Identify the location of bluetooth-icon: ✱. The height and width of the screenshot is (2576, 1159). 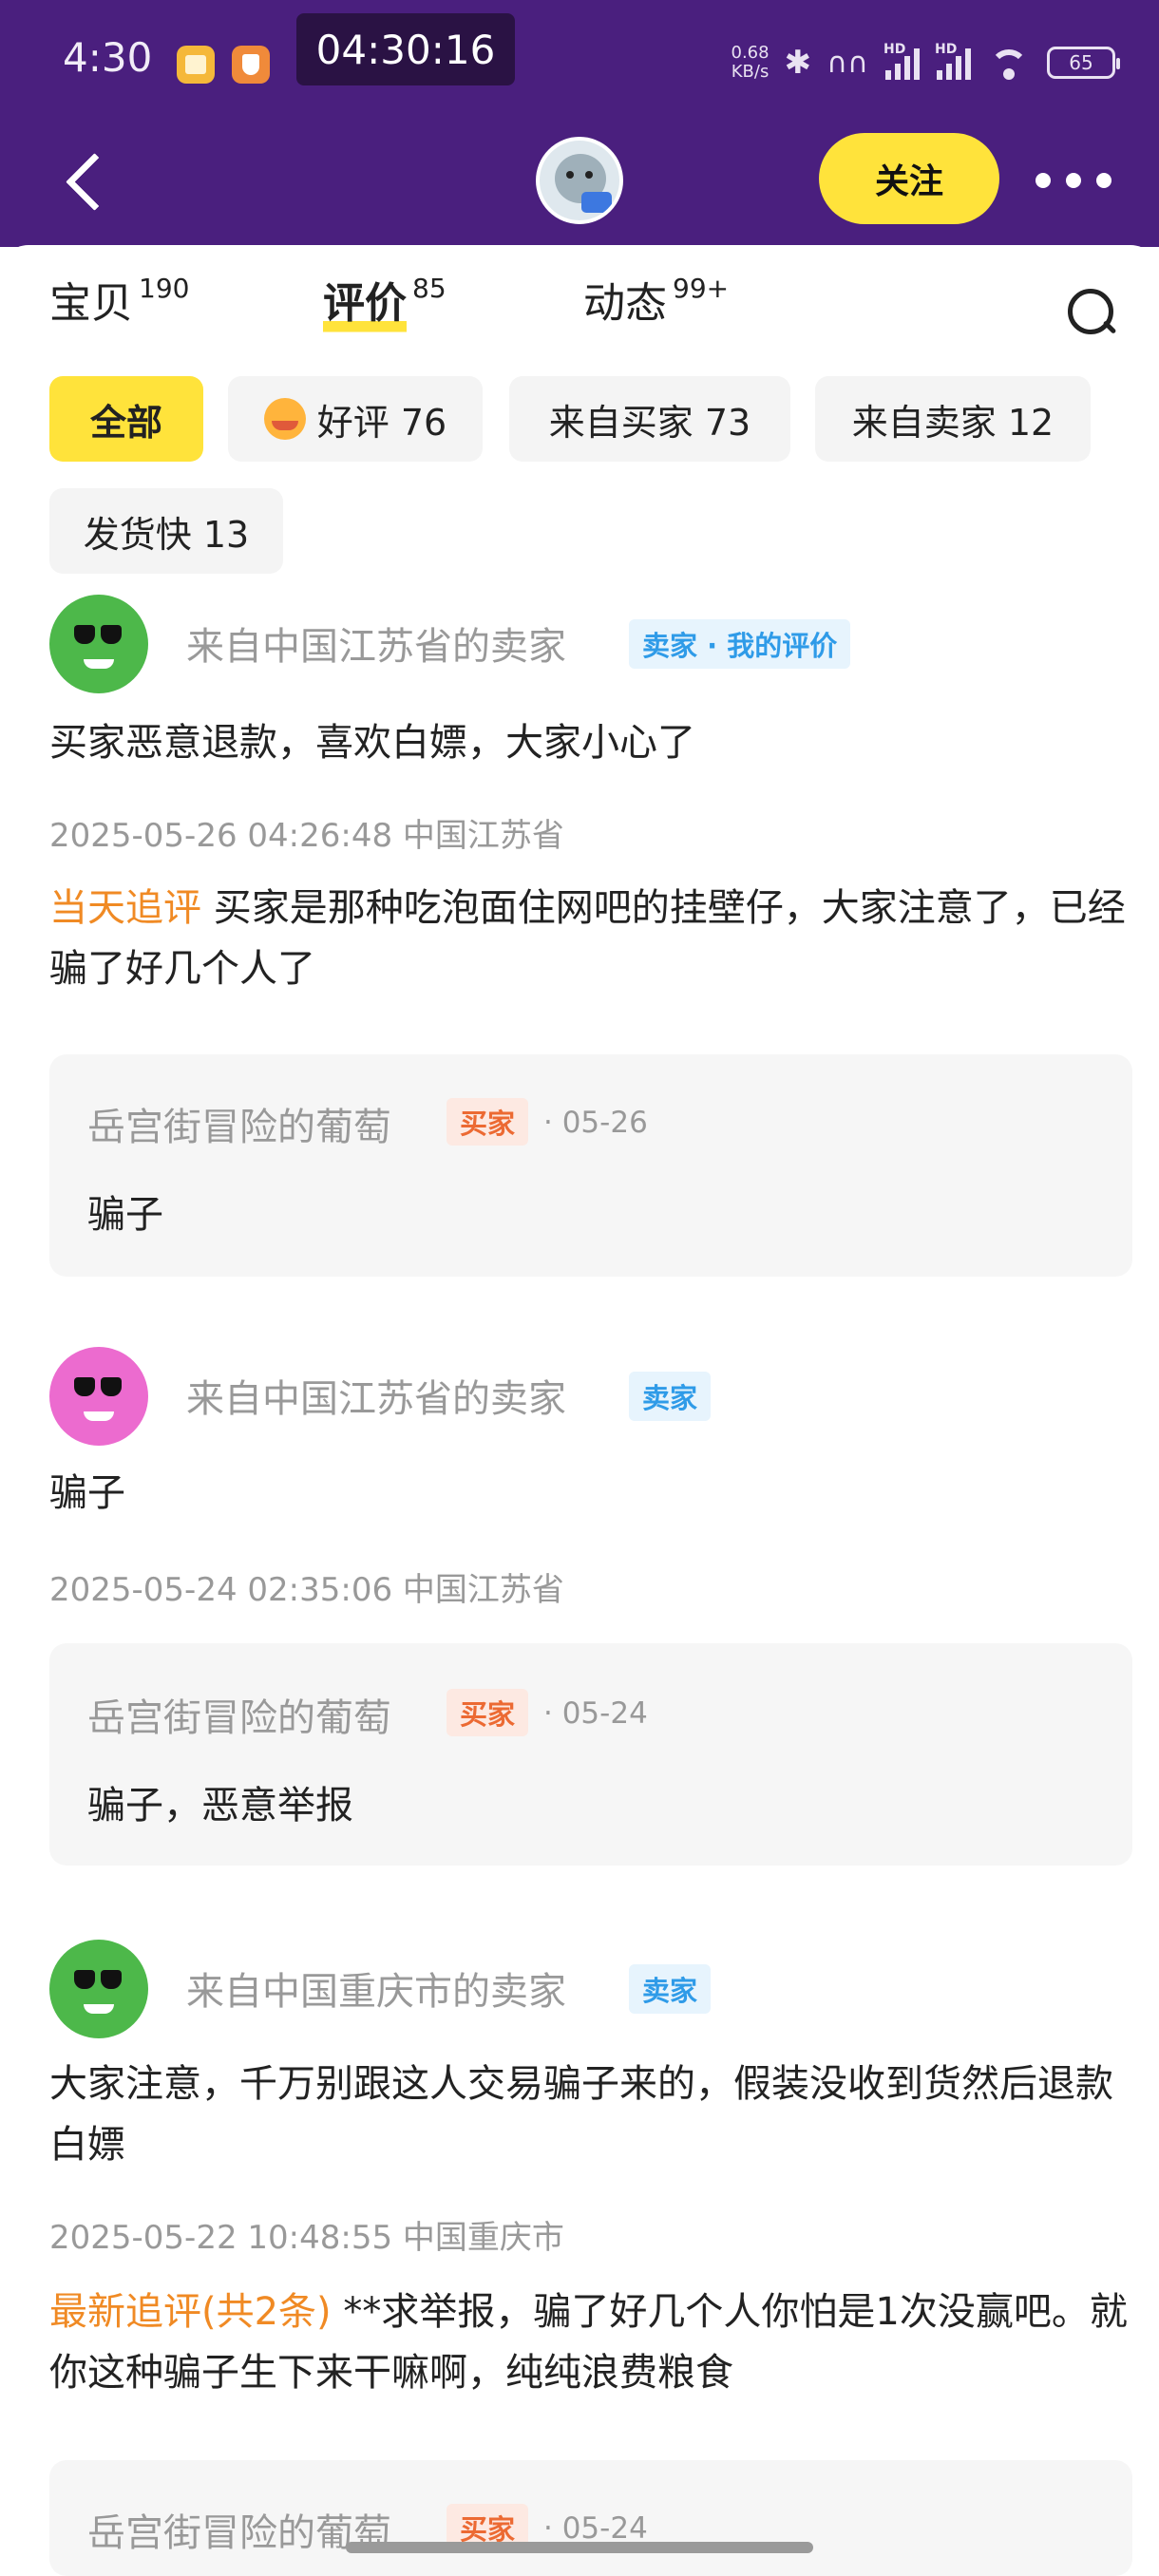
(798, 63).